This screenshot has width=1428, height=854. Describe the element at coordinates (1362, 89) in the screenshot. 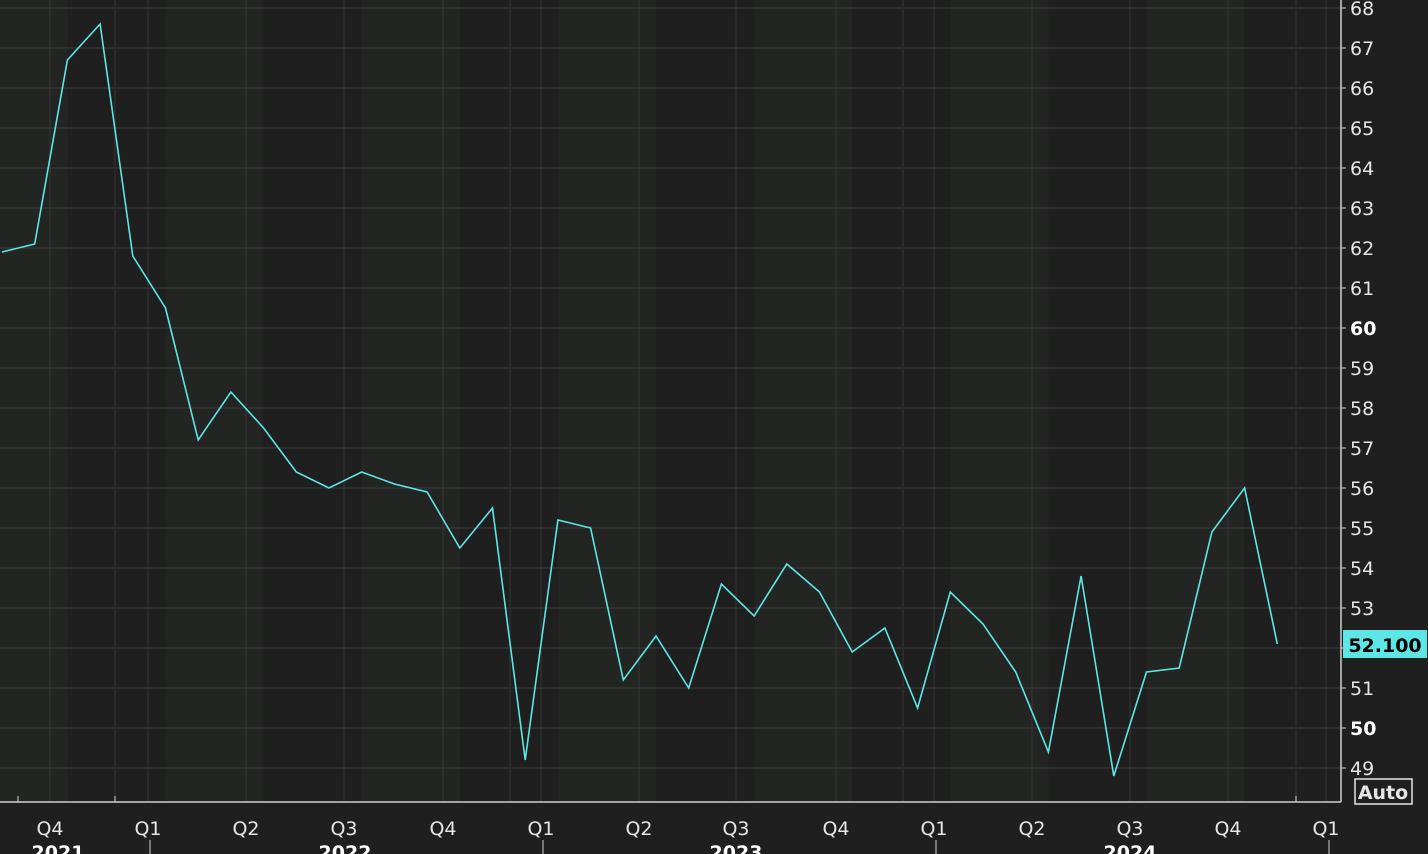

I see `y-tick-label: 66` at that location.